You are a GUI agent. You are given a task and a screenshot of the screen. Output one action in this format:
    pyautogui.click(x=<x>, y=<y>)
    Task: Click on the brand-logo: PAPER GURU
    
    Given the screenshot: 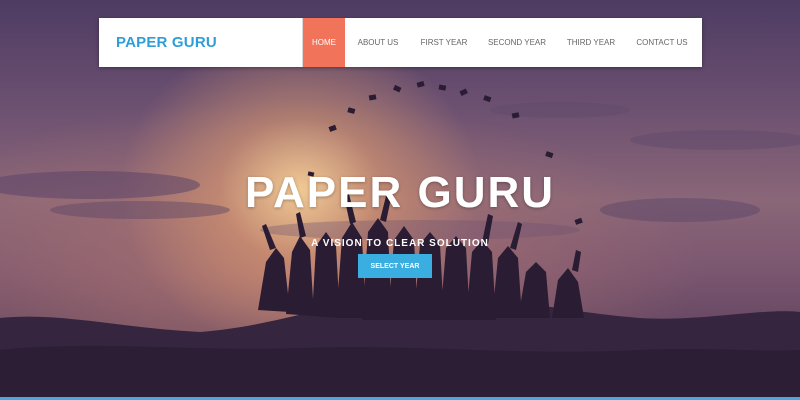 What is the action you would take?
    pyautogui.click(x=200, y=42)
    